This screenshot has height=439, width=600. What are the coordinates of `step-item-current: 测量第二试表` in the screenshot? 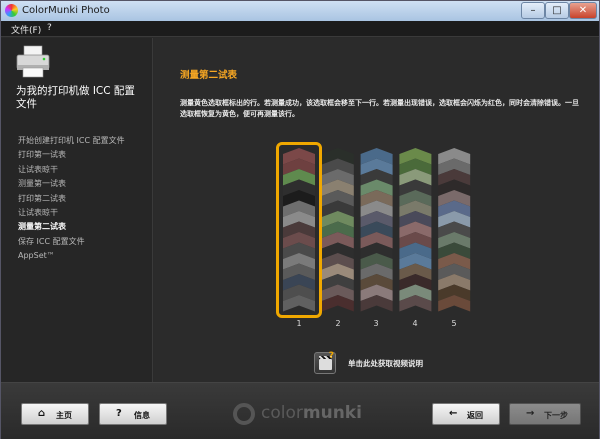 It's located at (42, 227).